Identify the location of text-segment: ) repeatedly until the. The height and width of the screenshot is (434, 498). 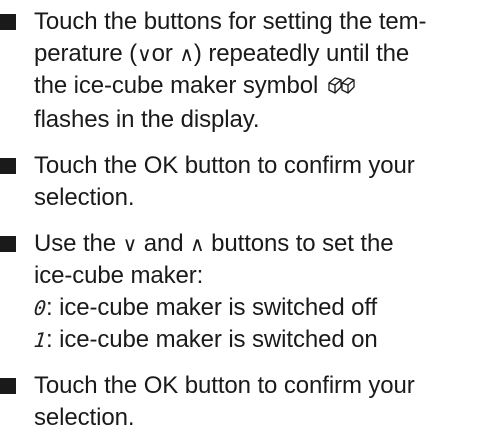
(301, 53).